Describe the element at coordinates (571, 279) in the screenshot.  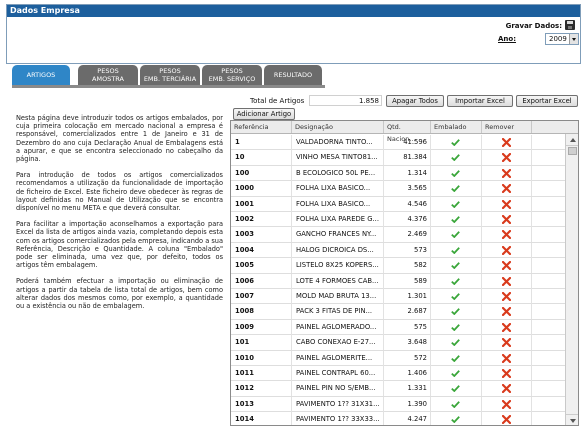
I see `table-scrollbar` at that location.